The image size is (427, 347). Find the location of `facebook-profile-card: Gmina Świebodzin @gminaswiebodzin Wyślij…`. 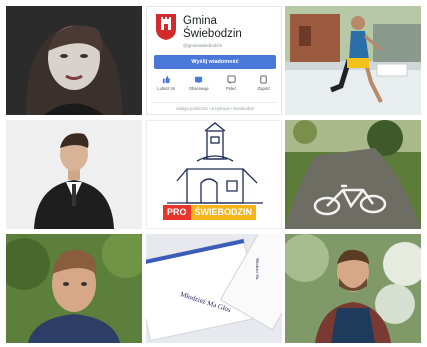

facebook-profile-card: Gmina Świebodzin @gminaswiebodzin Wyślij… is located at coordinates (214, 60).